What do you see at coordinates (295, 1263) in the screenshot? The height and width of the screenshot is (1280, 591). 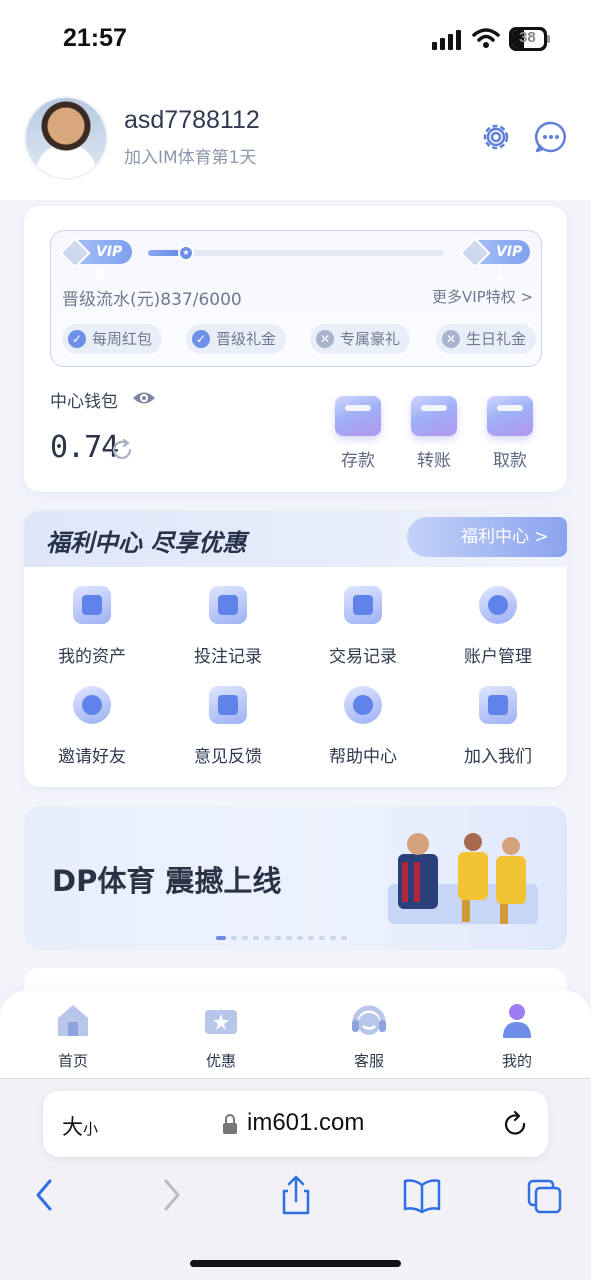 I see `home-indicator` at bounding box center [295, 1263].